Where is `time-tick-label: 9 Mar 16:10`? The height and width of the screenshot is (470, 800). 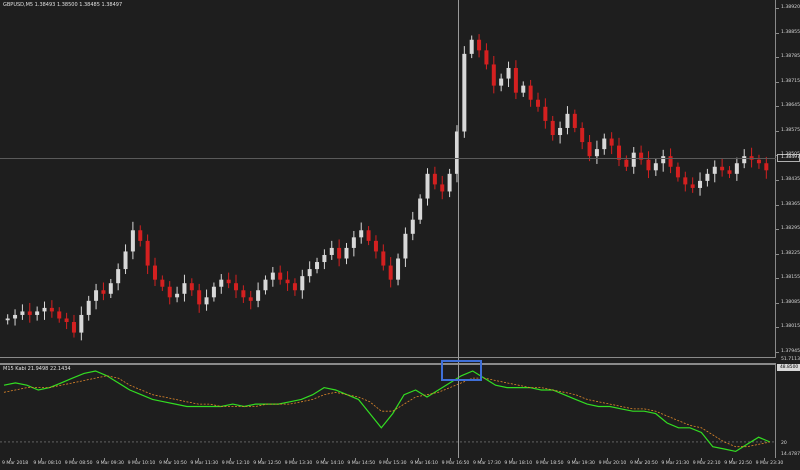 time-tick-label: 9 Mar 16:10 is located at coordinates (424, 463).